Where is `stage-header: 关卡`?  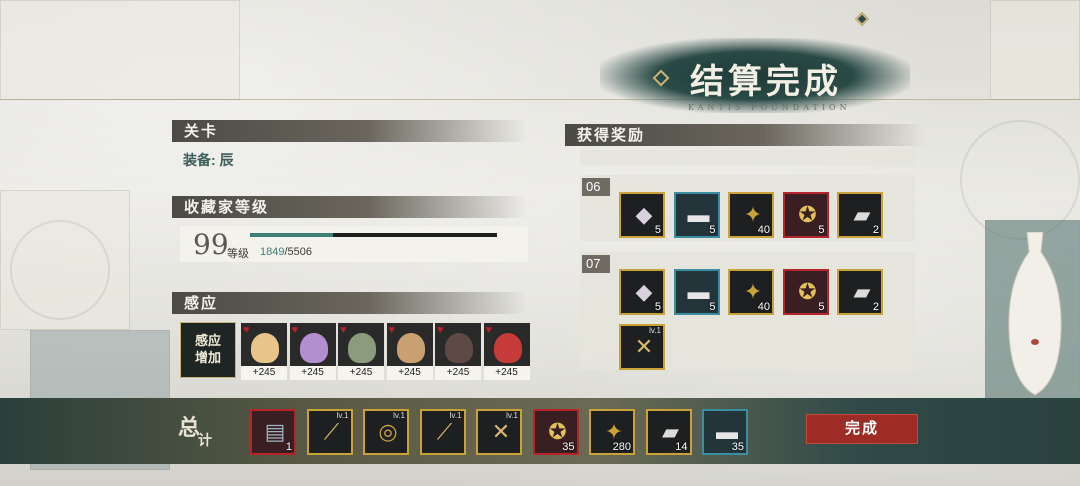
stage-header: 关卡 is located at coordinates (349, 131).